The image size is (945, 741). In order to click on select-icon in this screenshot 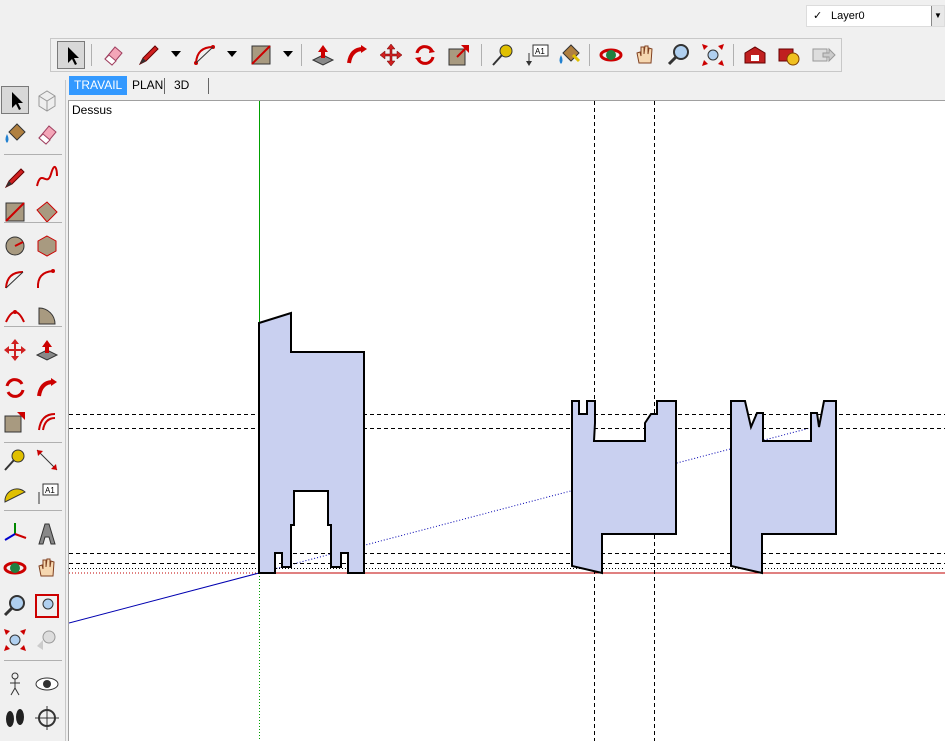, I will do `click(73, 56)`.